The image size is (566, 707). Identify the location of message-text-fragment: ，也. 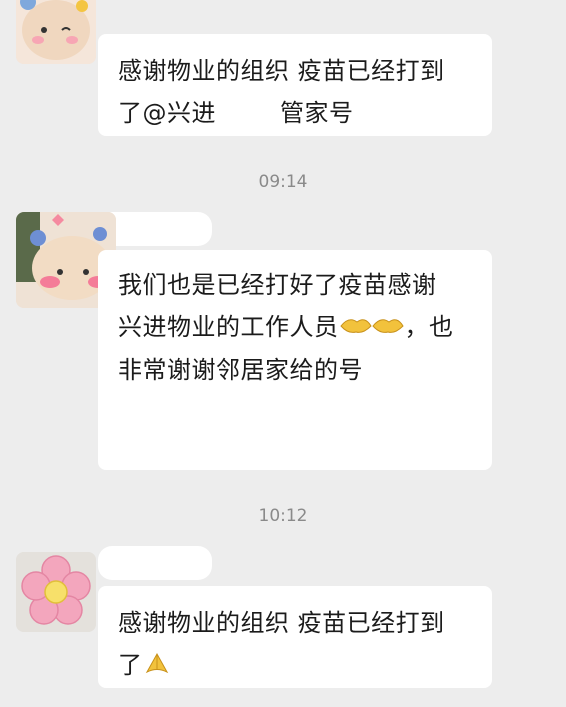
(429, 327).